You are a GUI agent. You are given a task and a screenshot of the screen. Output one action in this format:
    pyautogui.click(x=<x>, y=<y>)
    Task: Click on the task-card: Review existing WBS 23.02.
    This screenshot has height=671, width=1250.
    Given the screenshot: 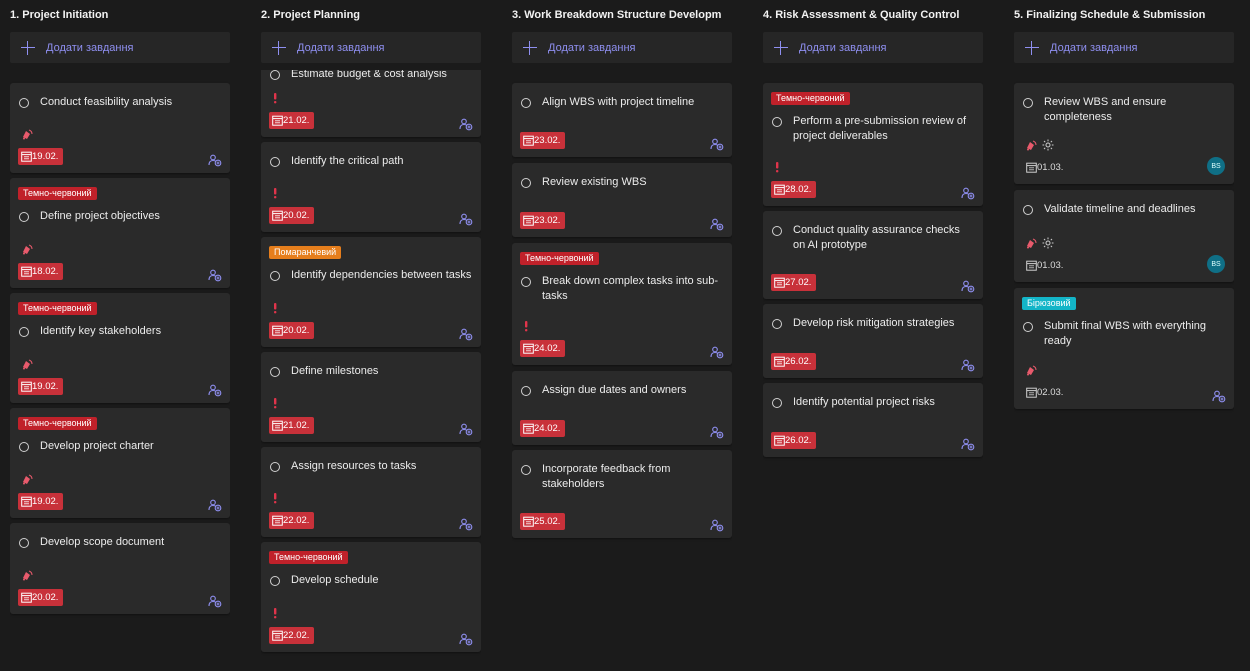 What is the action you would take?
    pyautogui.click(x=622, y=200)
    